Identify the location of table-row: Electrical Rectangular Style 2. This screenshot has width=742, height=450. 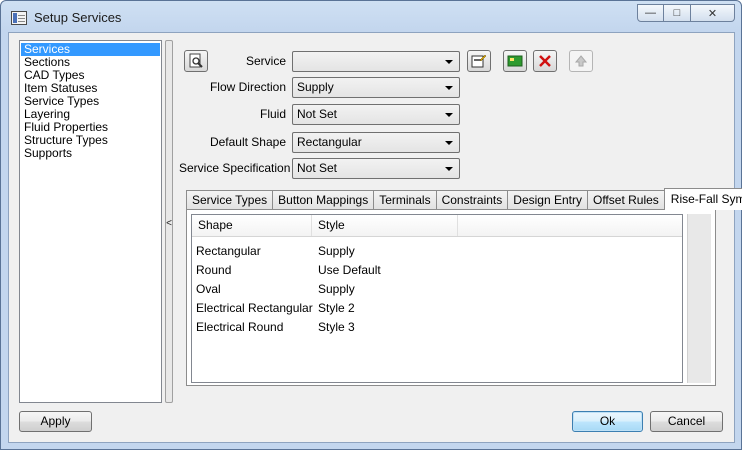
(437, 308).